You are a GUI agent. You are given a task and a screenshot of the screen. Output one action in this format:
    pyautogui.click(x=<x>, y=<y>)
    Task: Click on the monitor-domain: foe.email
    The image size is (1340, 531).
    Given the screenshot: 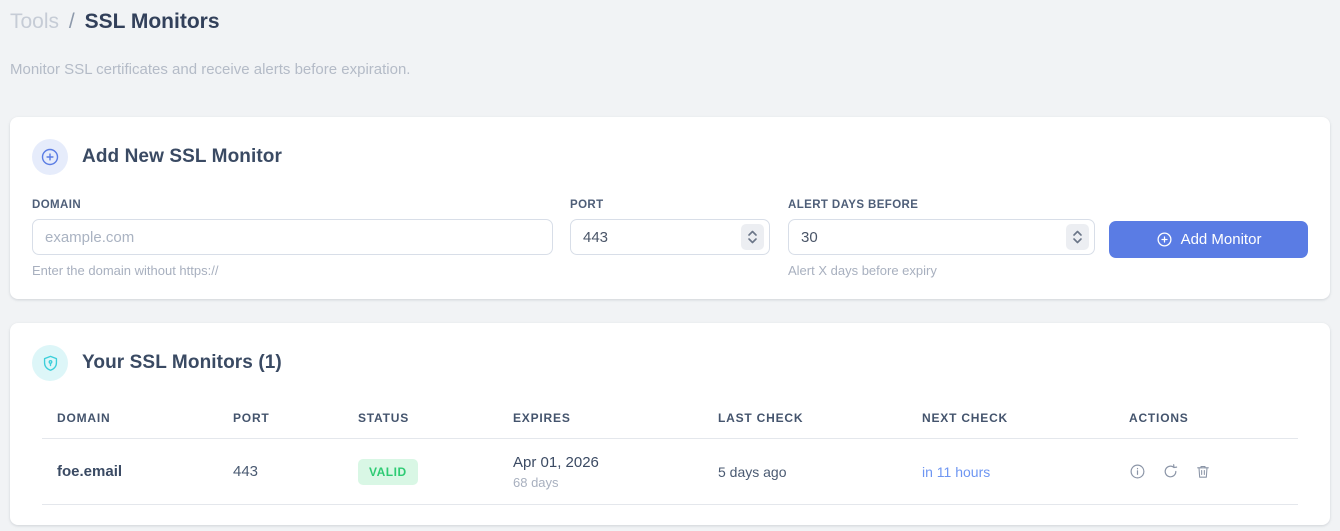 What is the action you would take?
    pyautogui.click(x=90, y=471)
    